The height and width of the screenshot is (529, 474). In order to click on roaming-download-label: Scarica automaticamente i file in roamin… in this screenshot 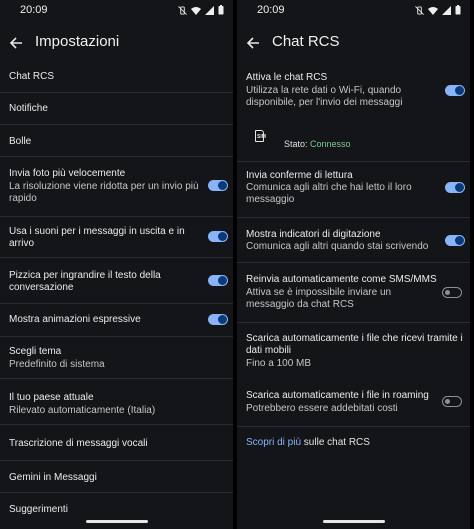, I will do `click(337, 395)`.